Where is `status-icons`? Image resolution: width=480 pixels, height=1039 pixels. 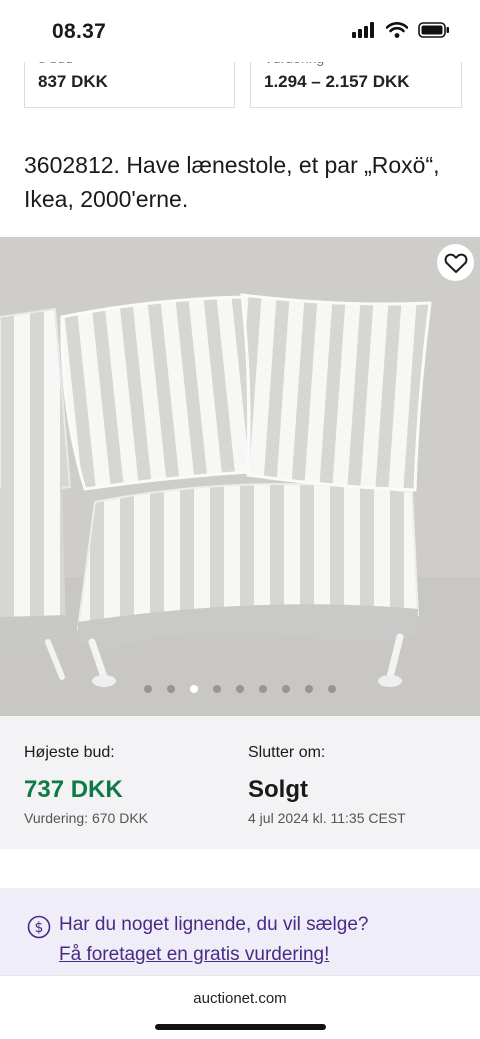 status-icons is located at coordinates (401, 30).